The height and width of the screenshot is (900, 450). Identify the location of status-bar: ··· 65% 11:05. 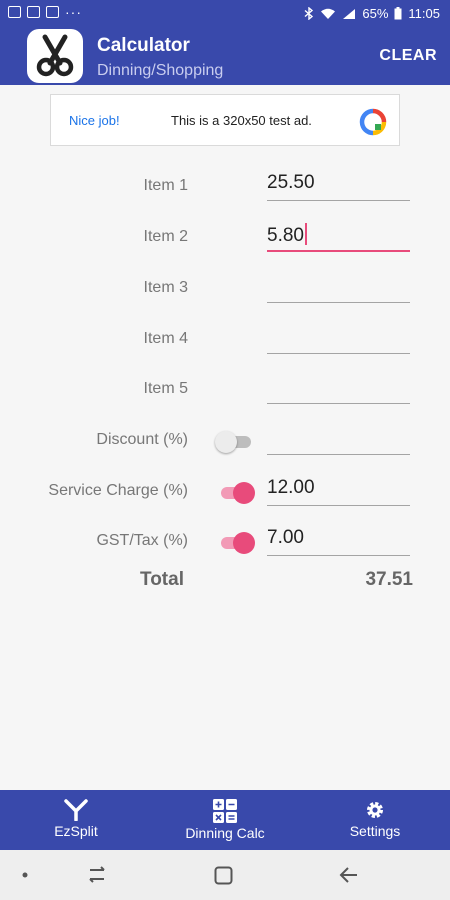
(225, 14).